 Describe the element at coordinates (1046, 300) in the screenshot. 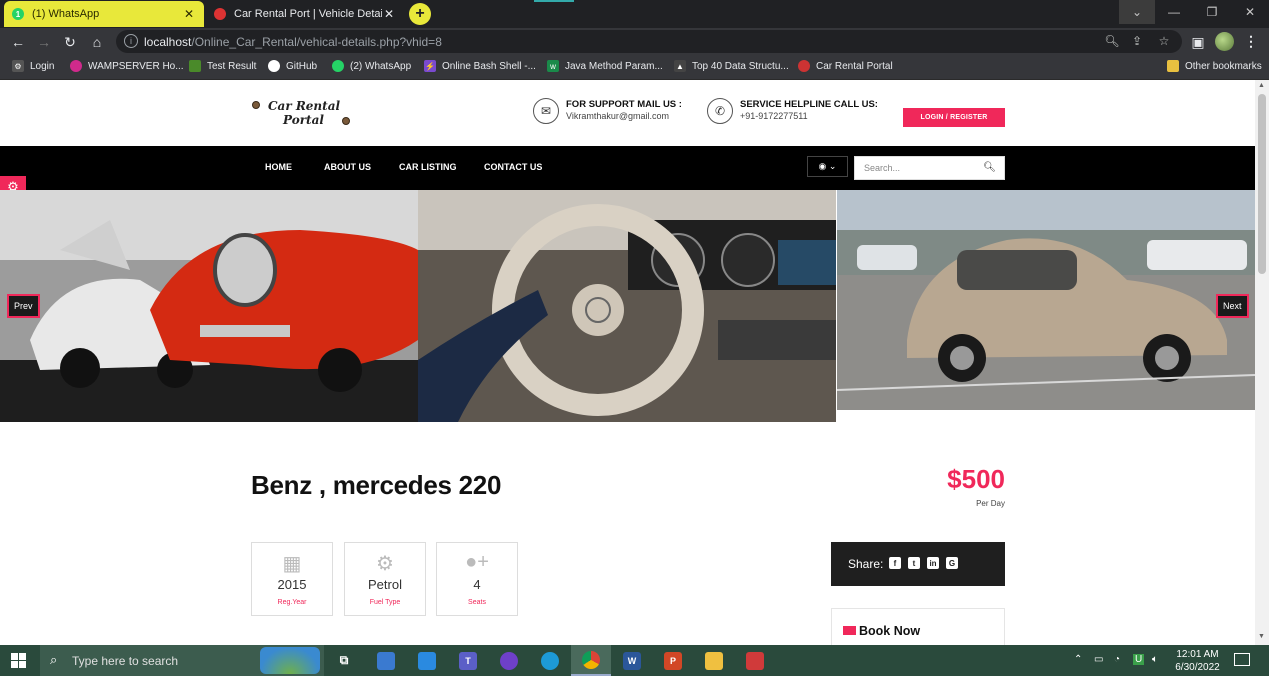

I see `slider-image-beetle` at that location.